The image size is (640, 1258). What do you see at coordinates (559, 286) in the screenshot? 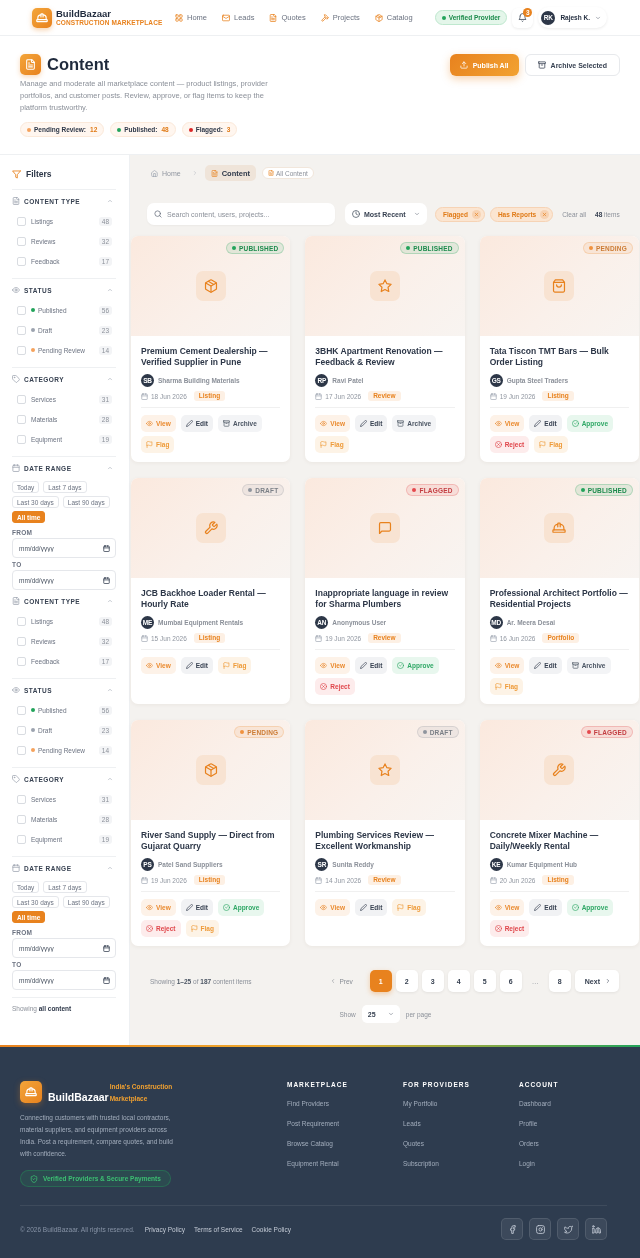
I see `shopping-bag-icon` at bounding box center [559, 286].